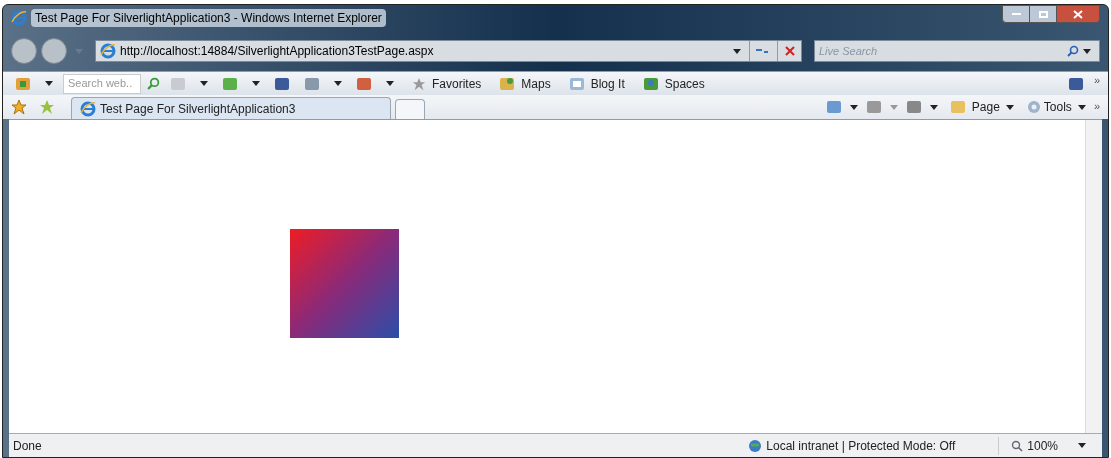 The image size is (1111, 458). What do you see at coordinates (671, 83) in the screenshot?
I see `toolbar-button: Spaces` at bounding box center [671, 83].